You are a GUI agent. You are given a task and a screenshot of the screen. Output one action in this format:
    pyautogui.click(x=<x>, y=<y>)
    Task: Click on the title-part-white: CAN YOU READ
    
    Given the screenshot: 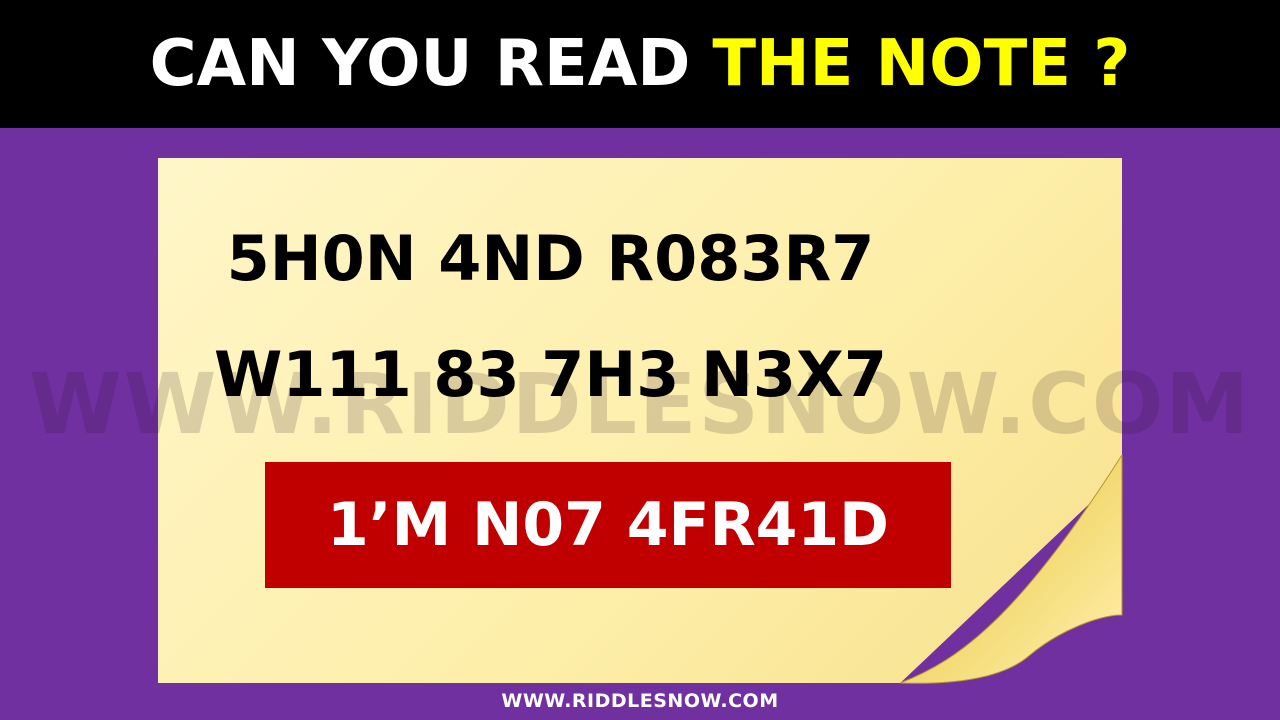 What is the action you would take?
    pyautogui.click(x=420, y=64)
    